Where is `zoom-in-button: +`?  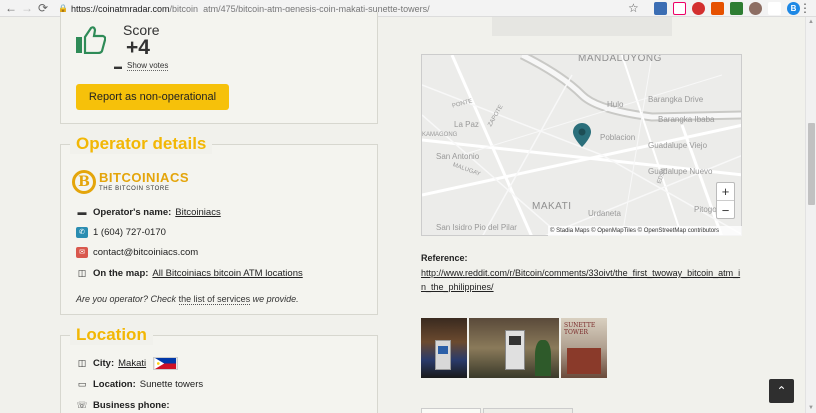
zoom-in-button: + is located at coordinates (725, 192).